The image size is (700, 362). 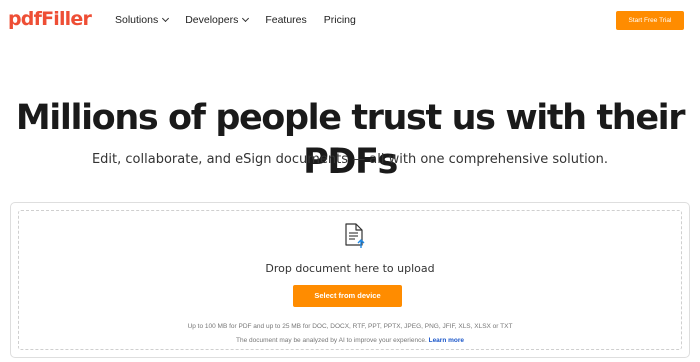 I want to click on nav-developers: Developers, so click(x=217, y=20).